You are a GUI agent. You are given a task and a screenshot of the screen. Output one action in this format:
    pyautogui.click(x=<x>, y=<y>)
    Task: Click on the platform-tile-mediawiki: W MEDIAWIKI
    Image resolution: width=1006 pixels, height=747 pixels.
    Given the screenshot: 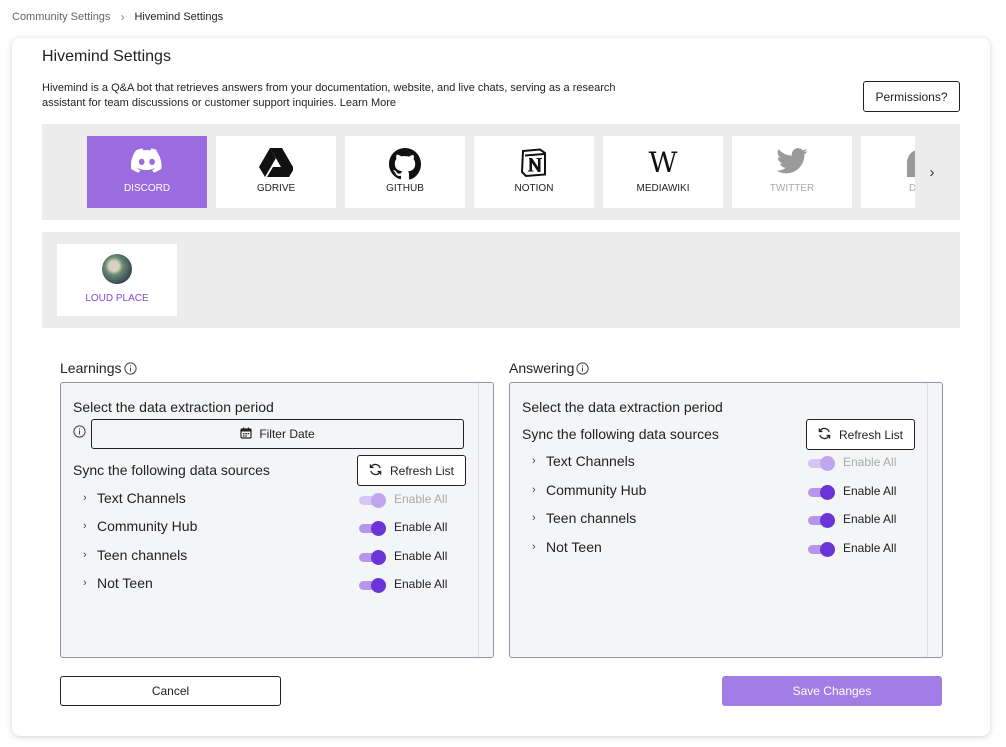 What is the action you would take?
    pyautogui.click(x=663, y=172)
    